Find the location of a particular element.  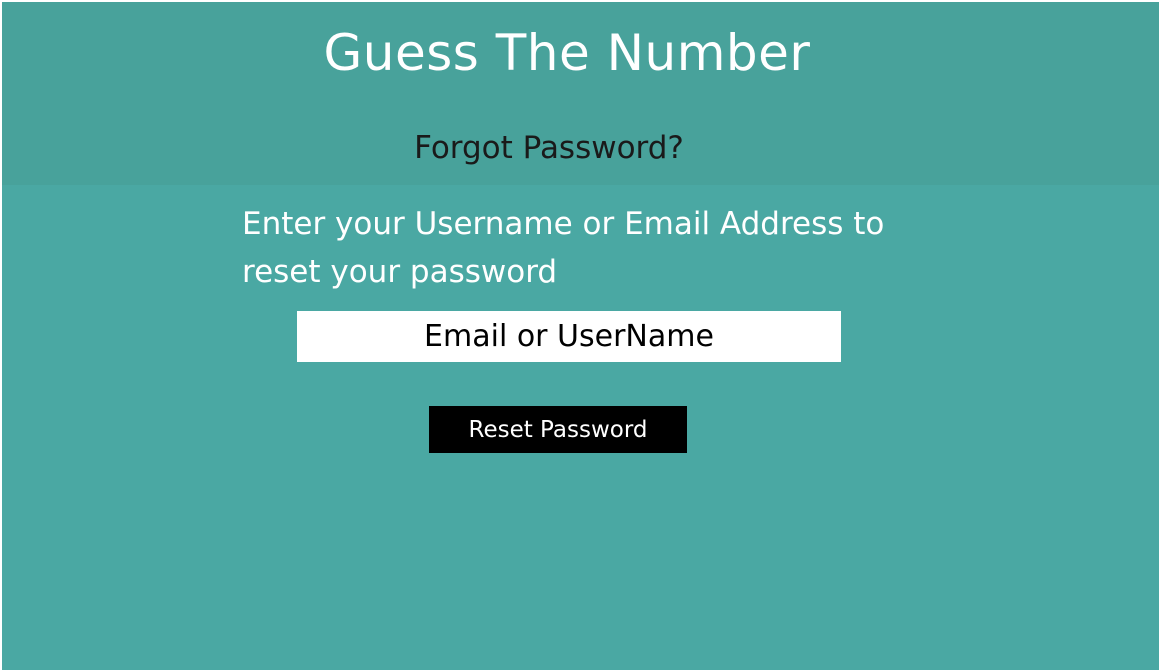

email-or-username-input is located at coordinates (569, 336).